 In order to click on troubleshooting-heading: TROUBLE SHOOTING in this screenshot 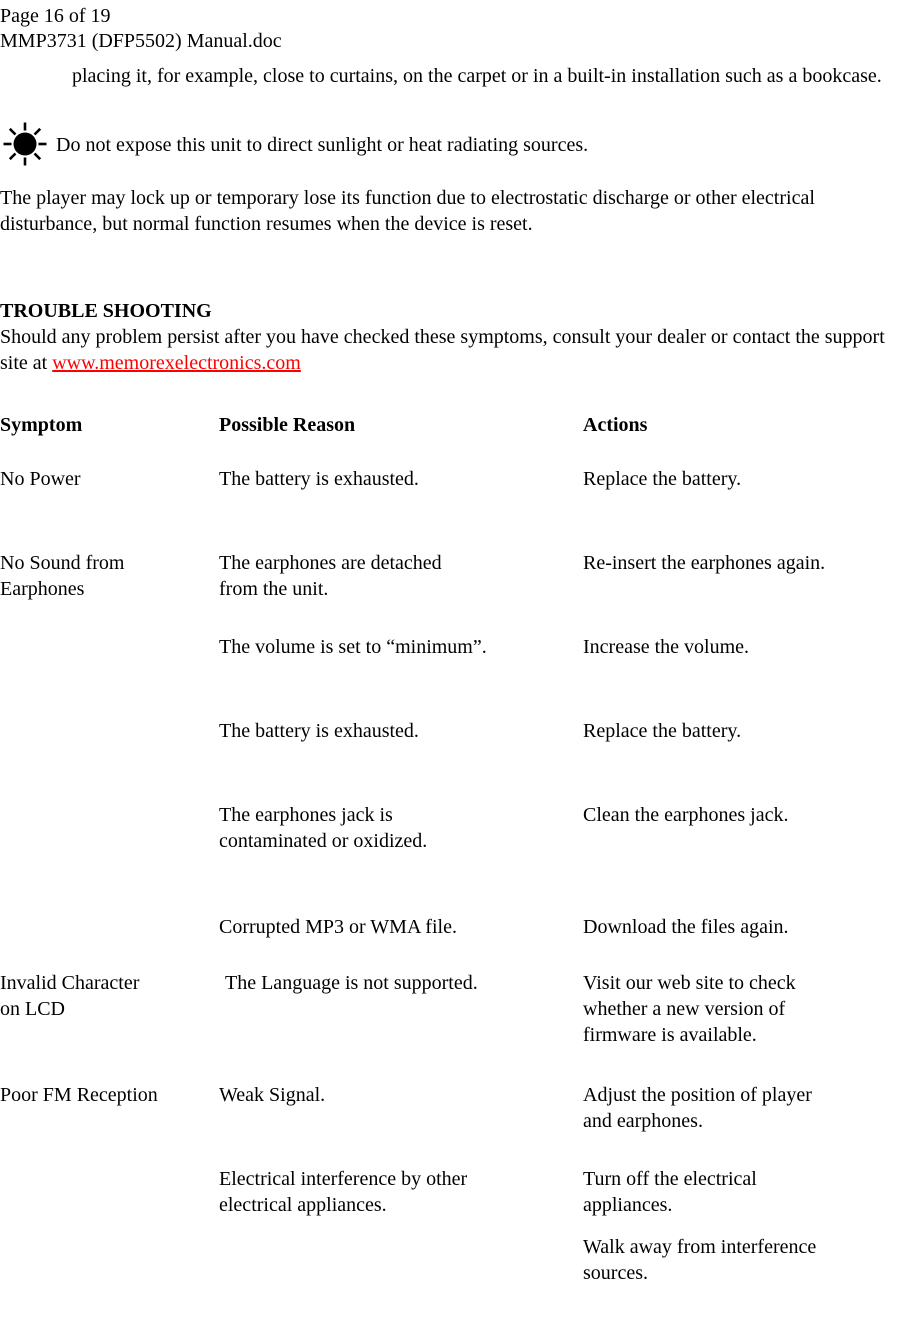, I will do `click(106, 311)`.